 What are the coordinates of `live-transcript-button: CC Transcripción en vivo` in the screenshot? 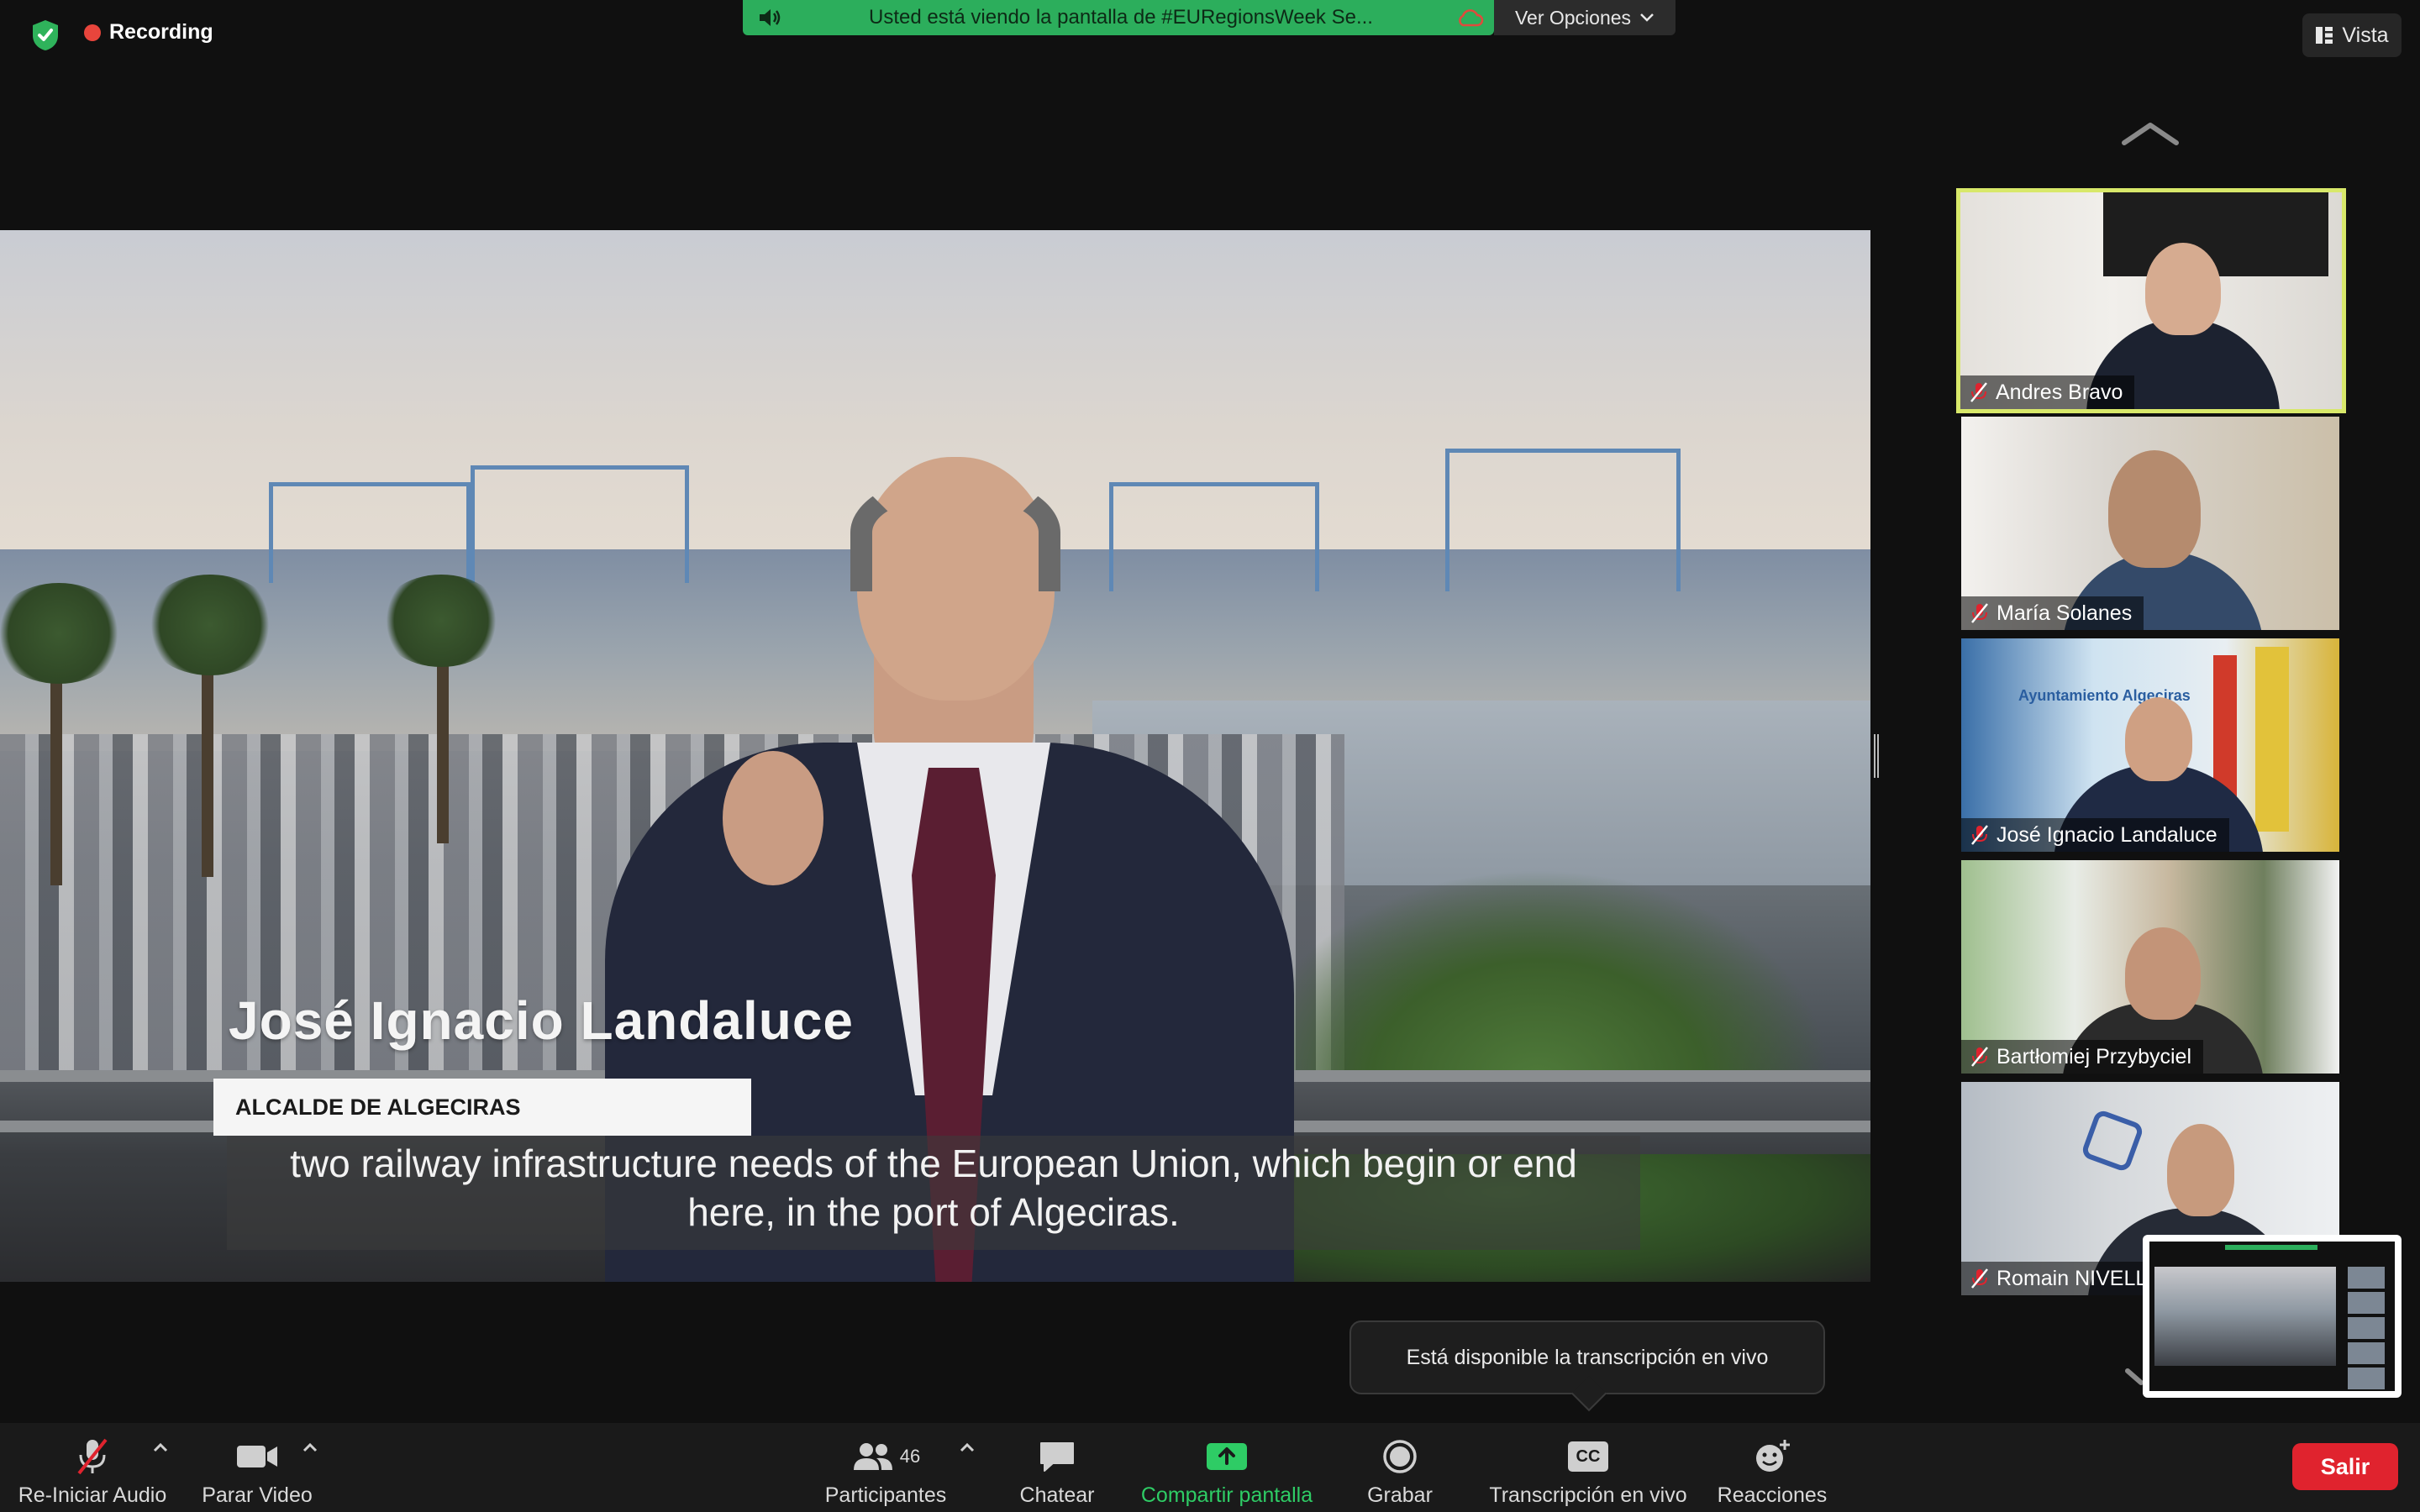 It's located at (1589, 1467).